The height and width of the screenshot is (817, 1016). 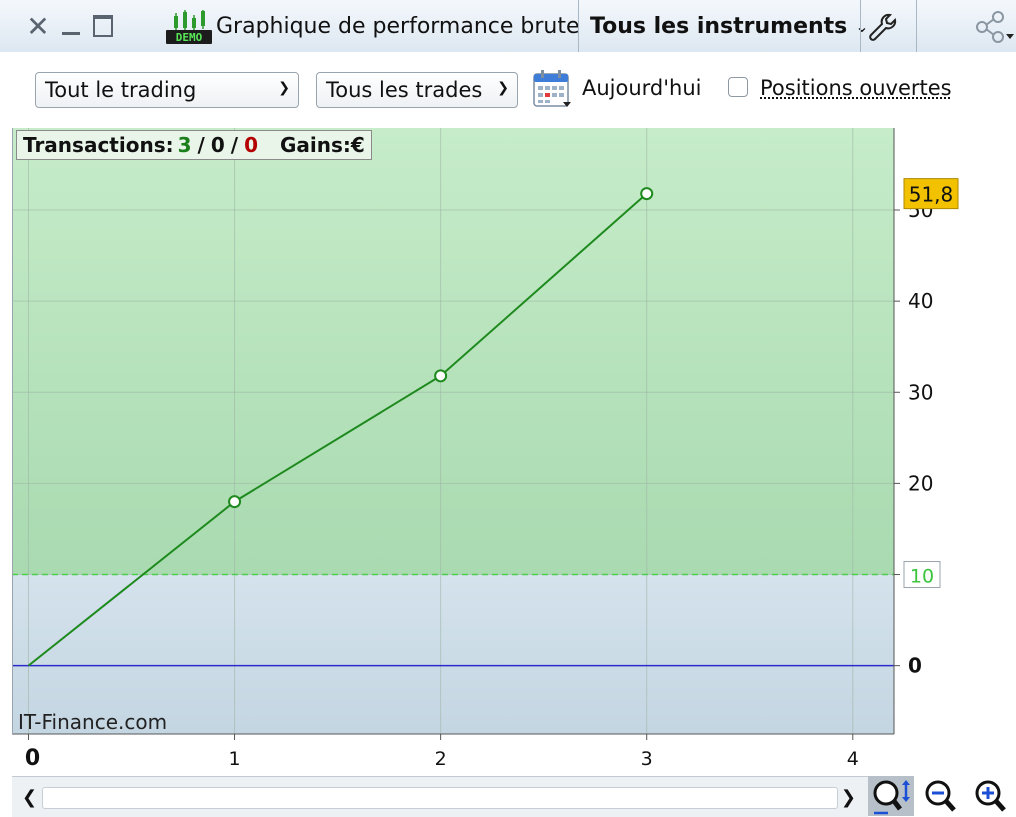 I want to click on x-tick-label: 3, so click(x=647, y=759).